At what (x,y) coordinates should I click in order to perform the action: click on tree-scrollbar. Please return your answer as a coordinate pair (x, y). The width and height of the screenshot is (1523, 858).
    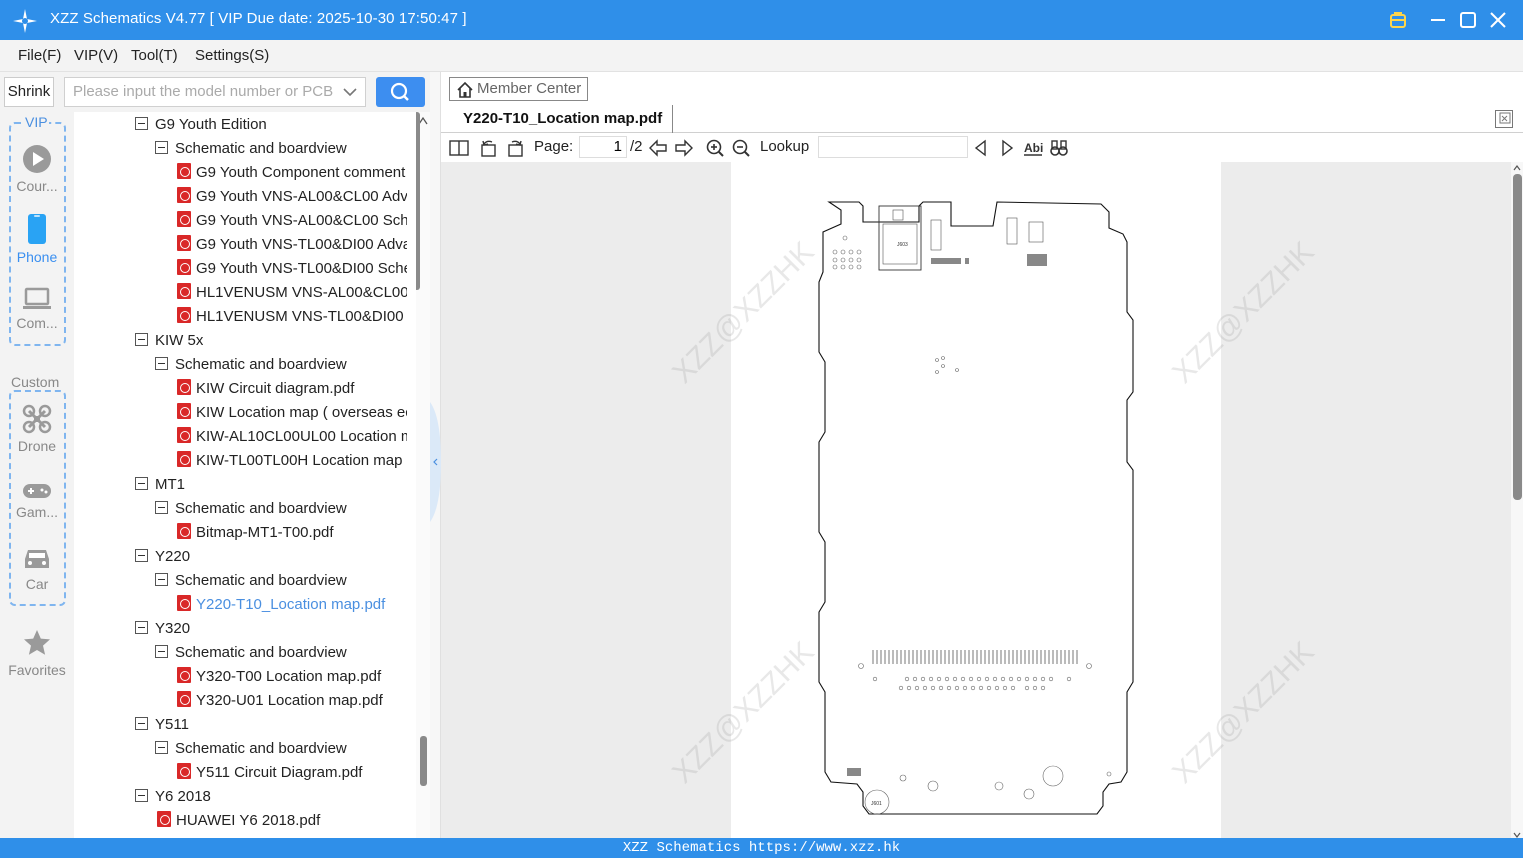
    Looking at the image, I should click on (422, 475).